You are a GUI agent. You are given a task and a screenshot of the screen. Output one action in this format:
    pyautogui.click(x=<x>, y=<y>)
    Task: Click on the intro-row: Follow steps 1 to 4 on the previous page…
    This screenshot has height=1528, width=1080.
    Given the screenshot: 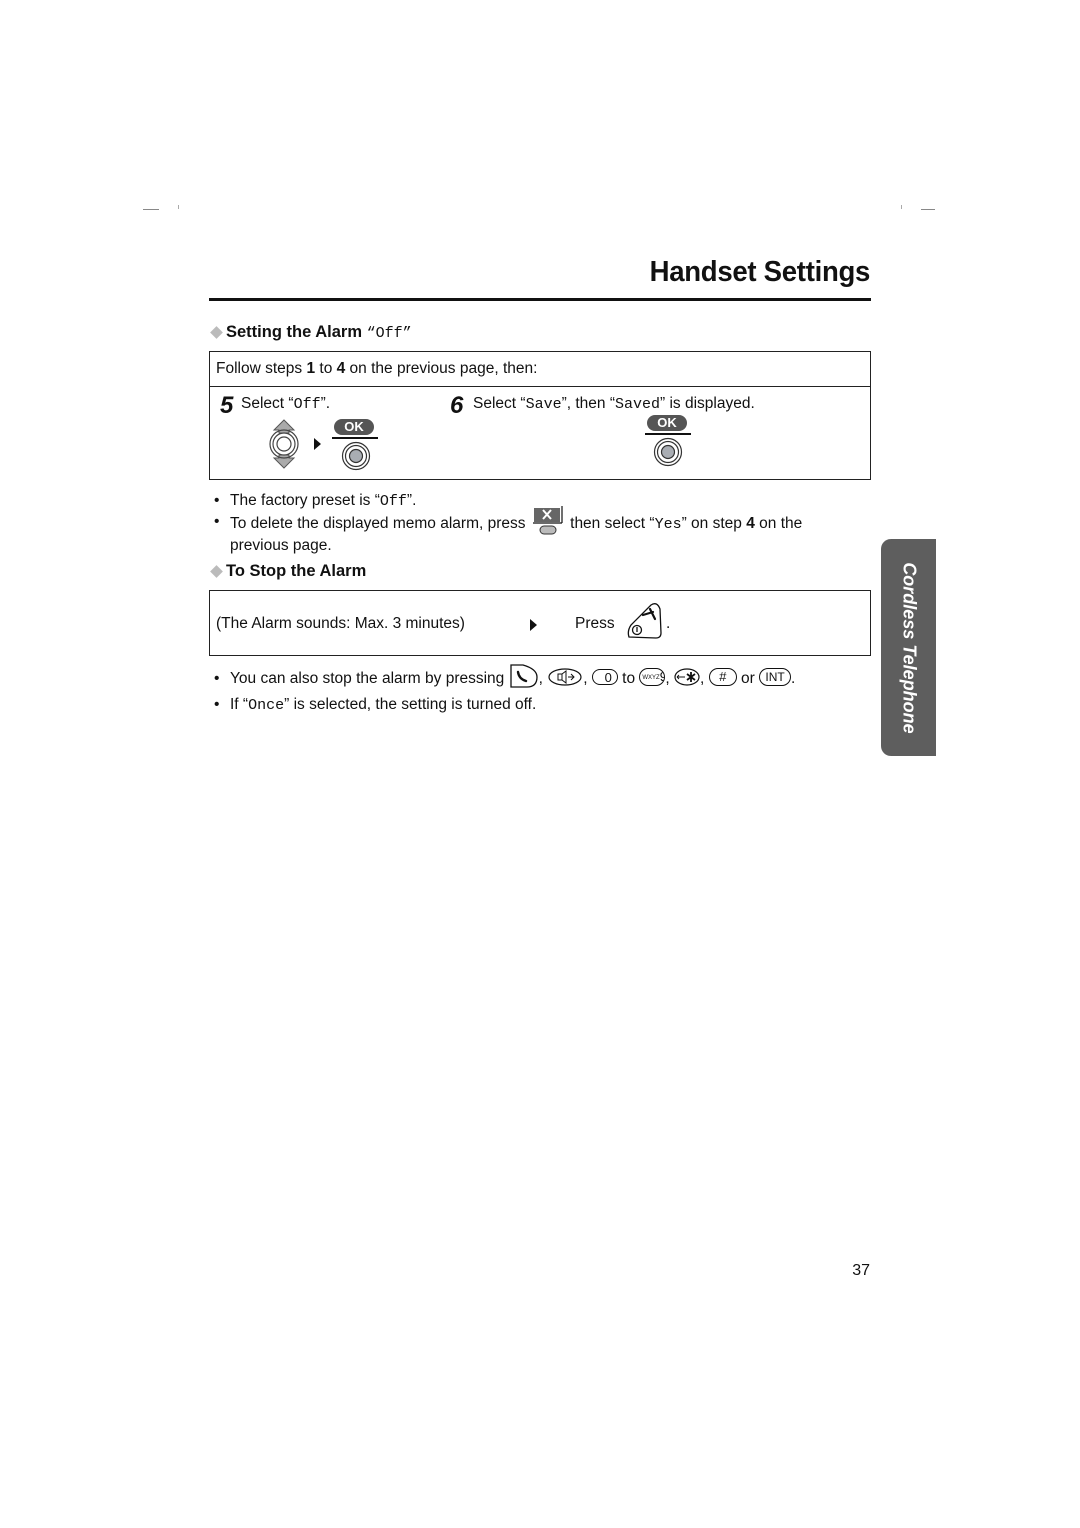 What is the action you would take?
    pyautogui.click(x=540, y=369)
    